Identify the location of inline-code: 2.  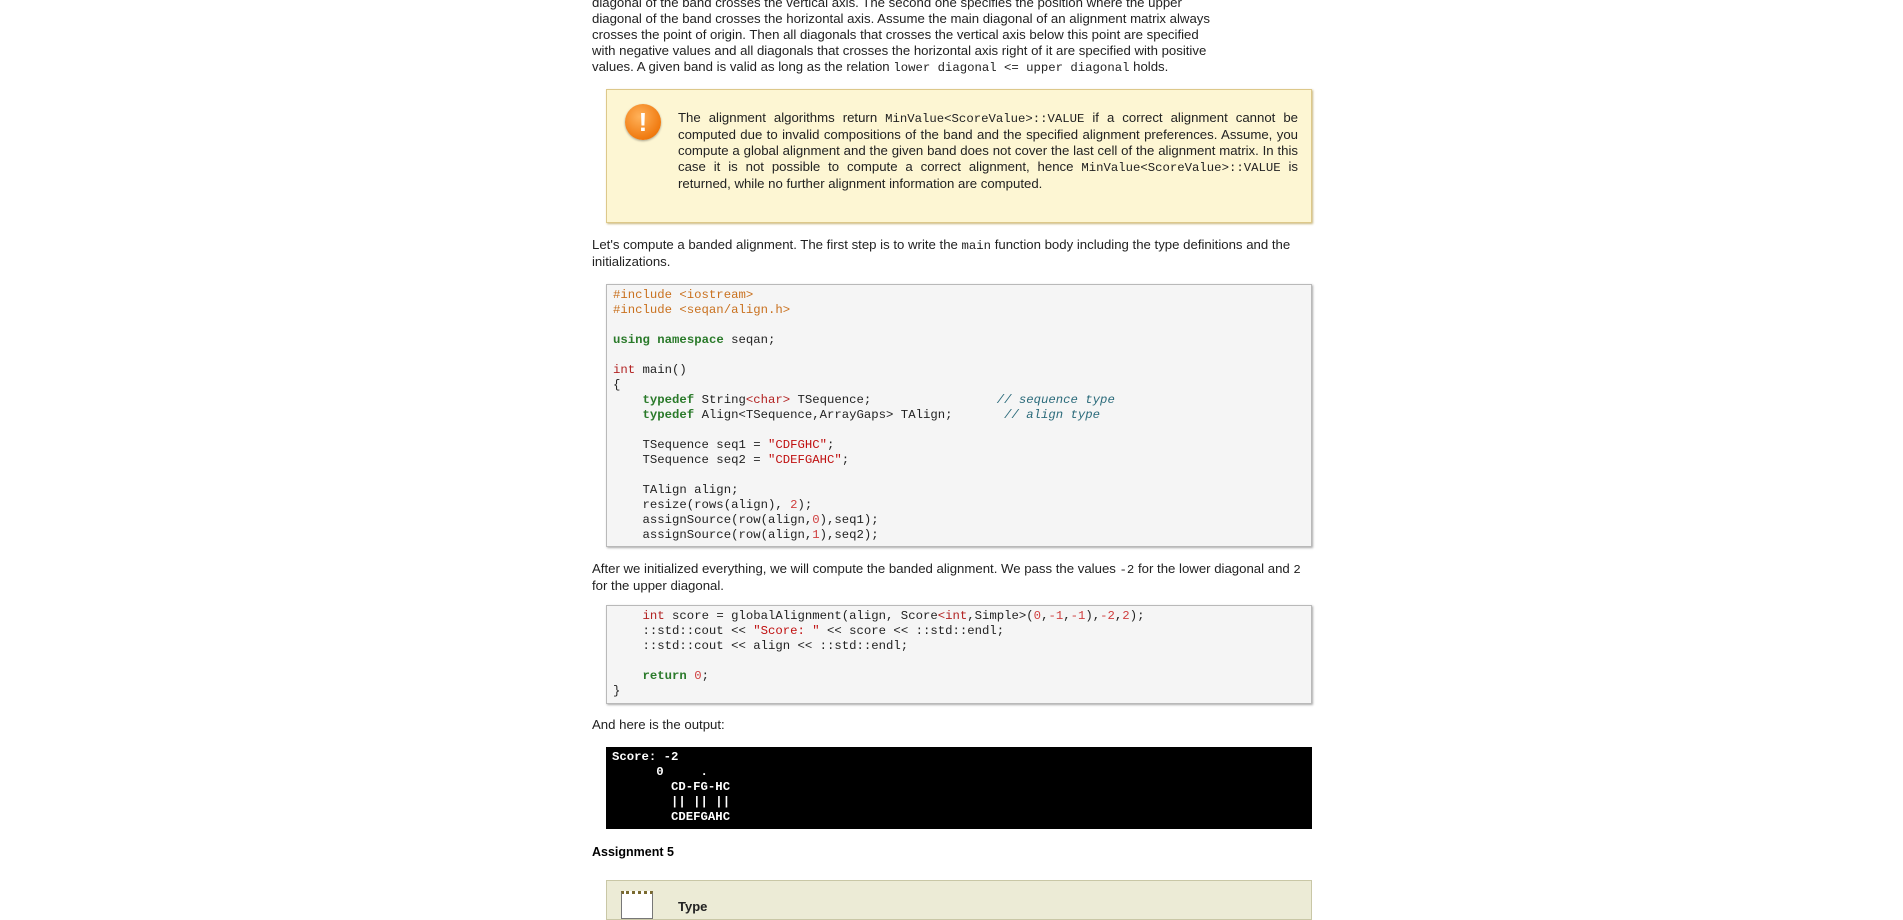
(1297, 570).